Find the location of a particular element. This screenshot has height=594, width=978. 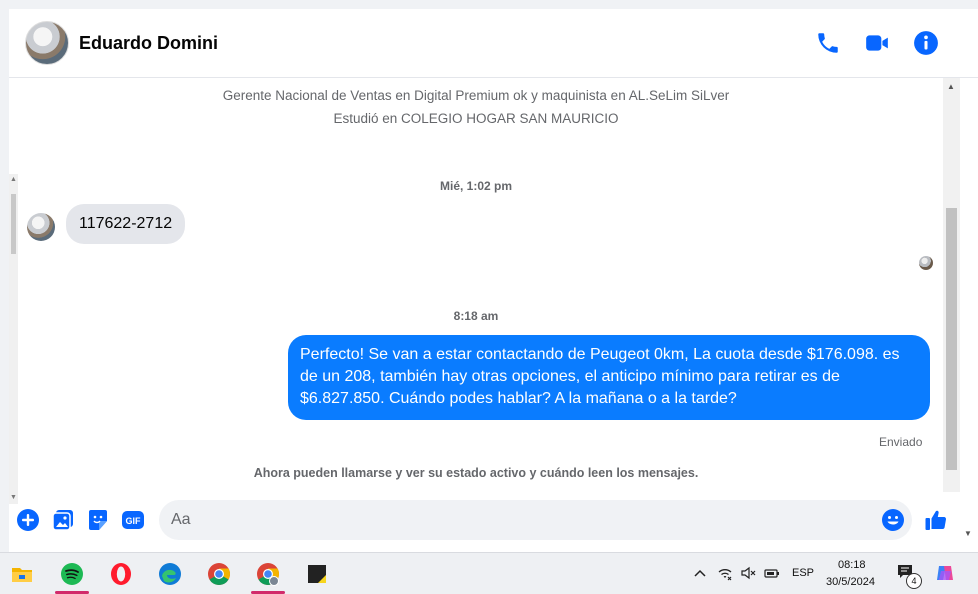

volume-muted-icon is located at coordinates (748, 573).